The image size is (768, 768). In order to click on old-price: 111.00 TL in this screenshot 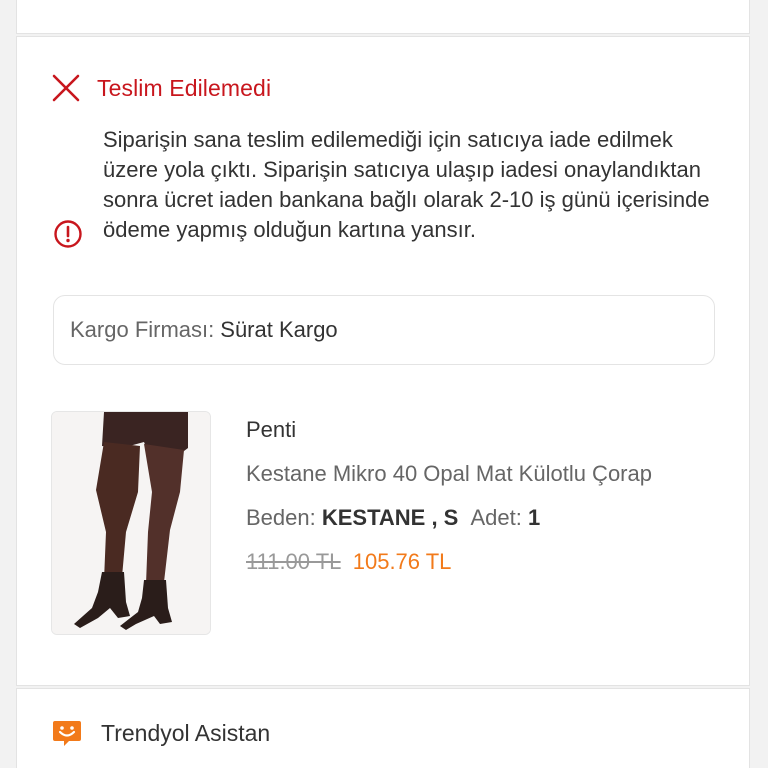, I will do `click(293, 561)`.